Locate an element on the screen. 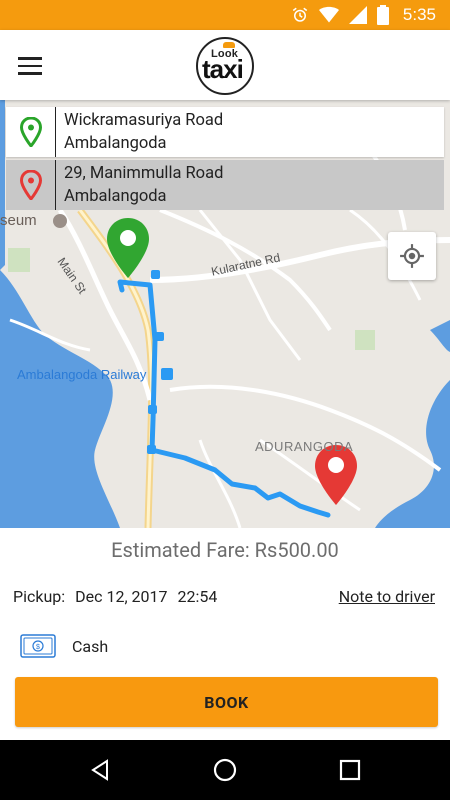  cash-icon: $ is located at coordinates (38, 646).